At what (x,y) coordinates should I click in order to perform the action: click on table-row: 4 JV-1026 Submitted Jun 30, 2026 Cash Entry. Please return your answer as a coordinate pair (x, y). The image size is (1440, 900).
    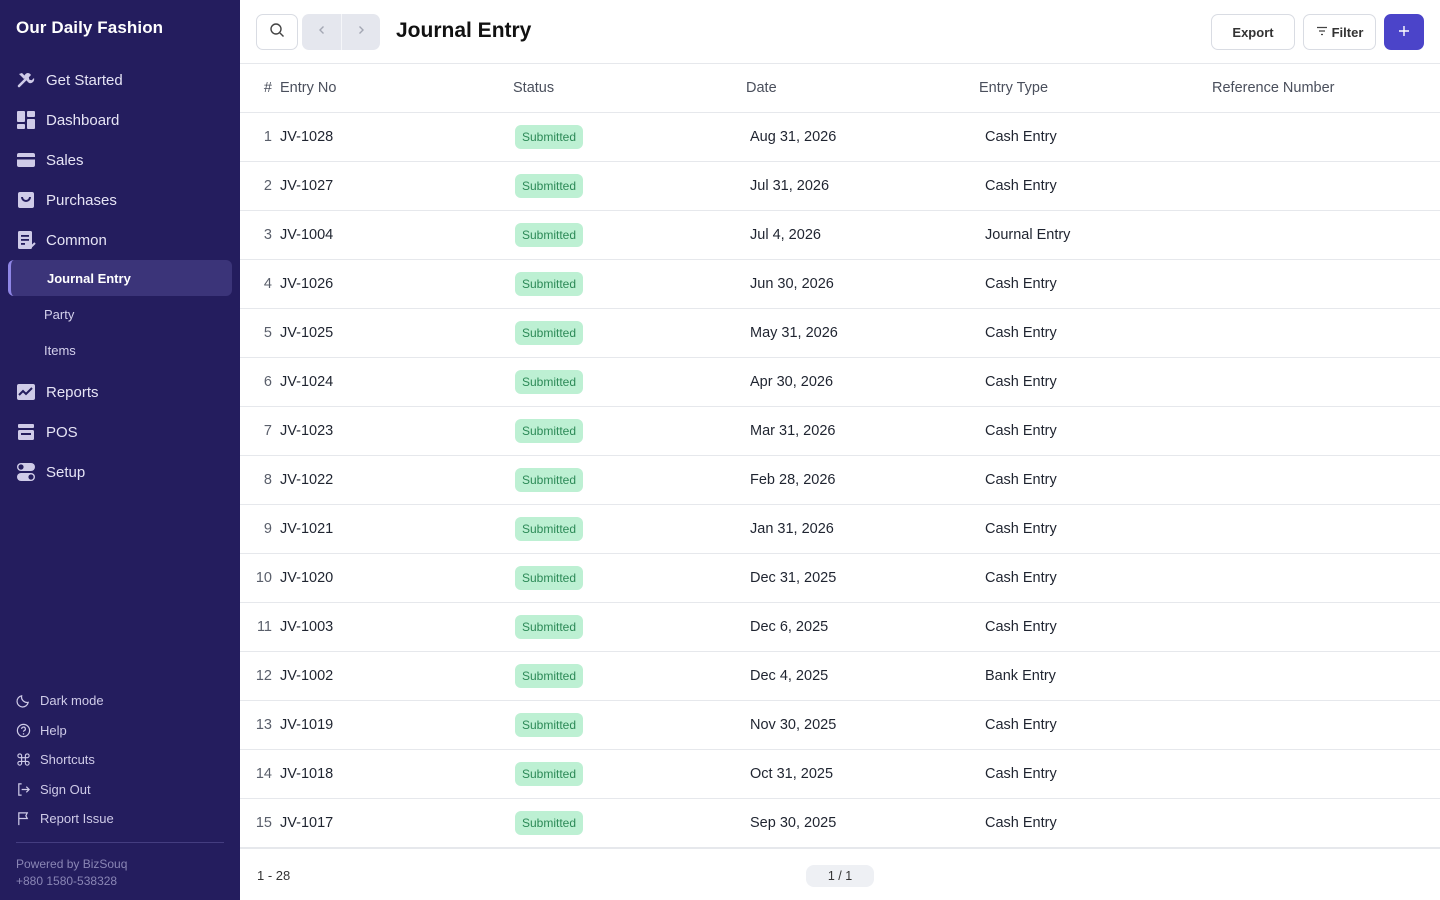
    Looking at the image, I should click on (840, 284).